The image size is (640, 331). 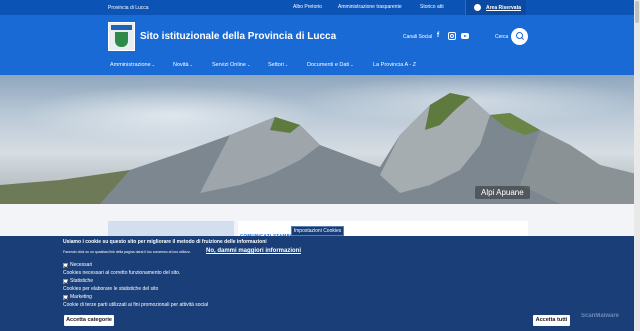 I want to click on scrollbar-thumb, so click(x=637, y=12).